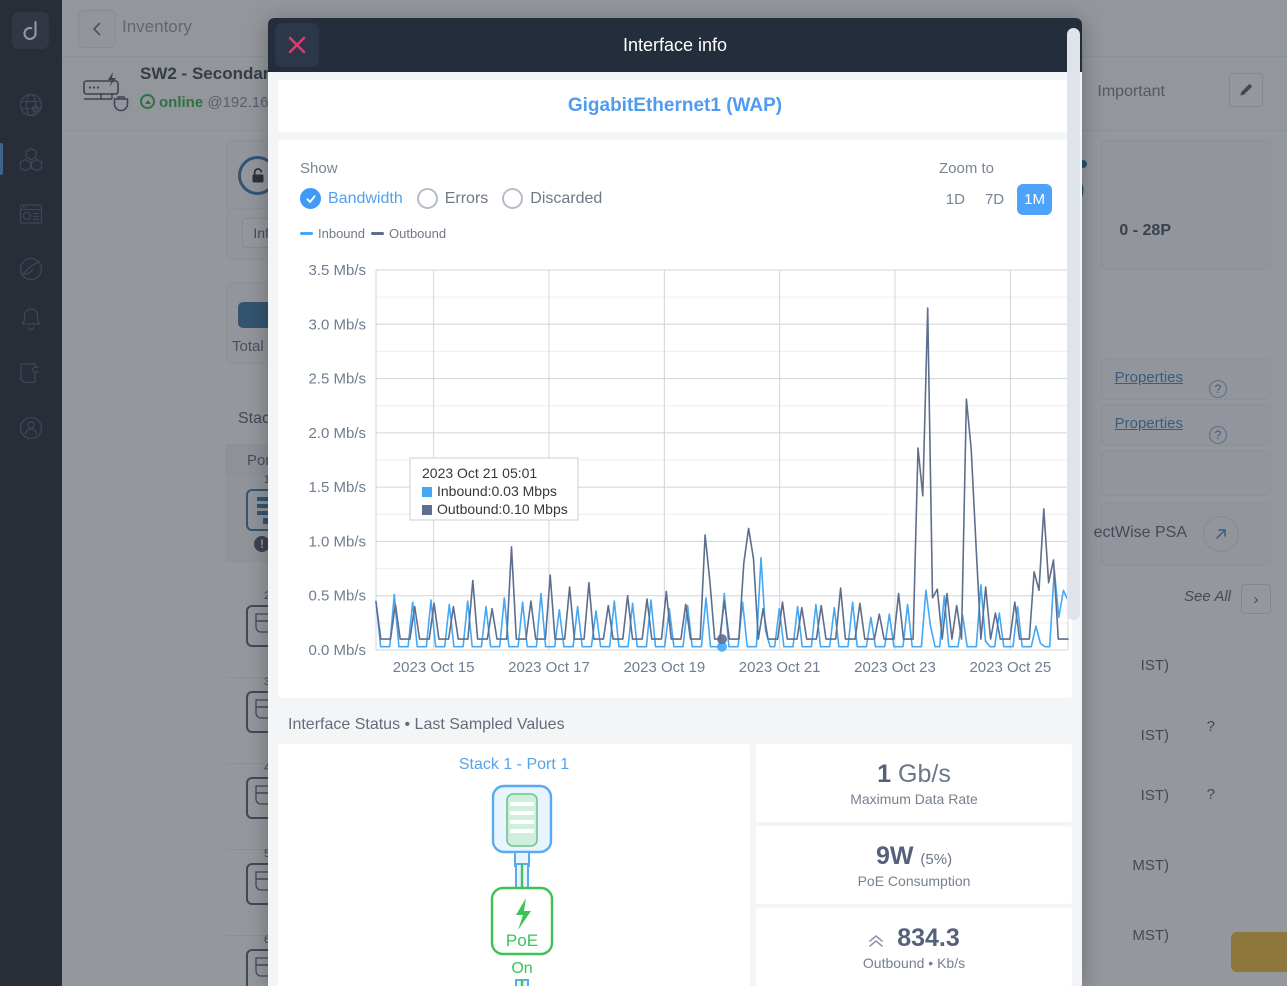 The height and width of the screenshot is (986, 1287). I want to click on x-axis-tick: 2023 Oct 15, so click(434, 667).